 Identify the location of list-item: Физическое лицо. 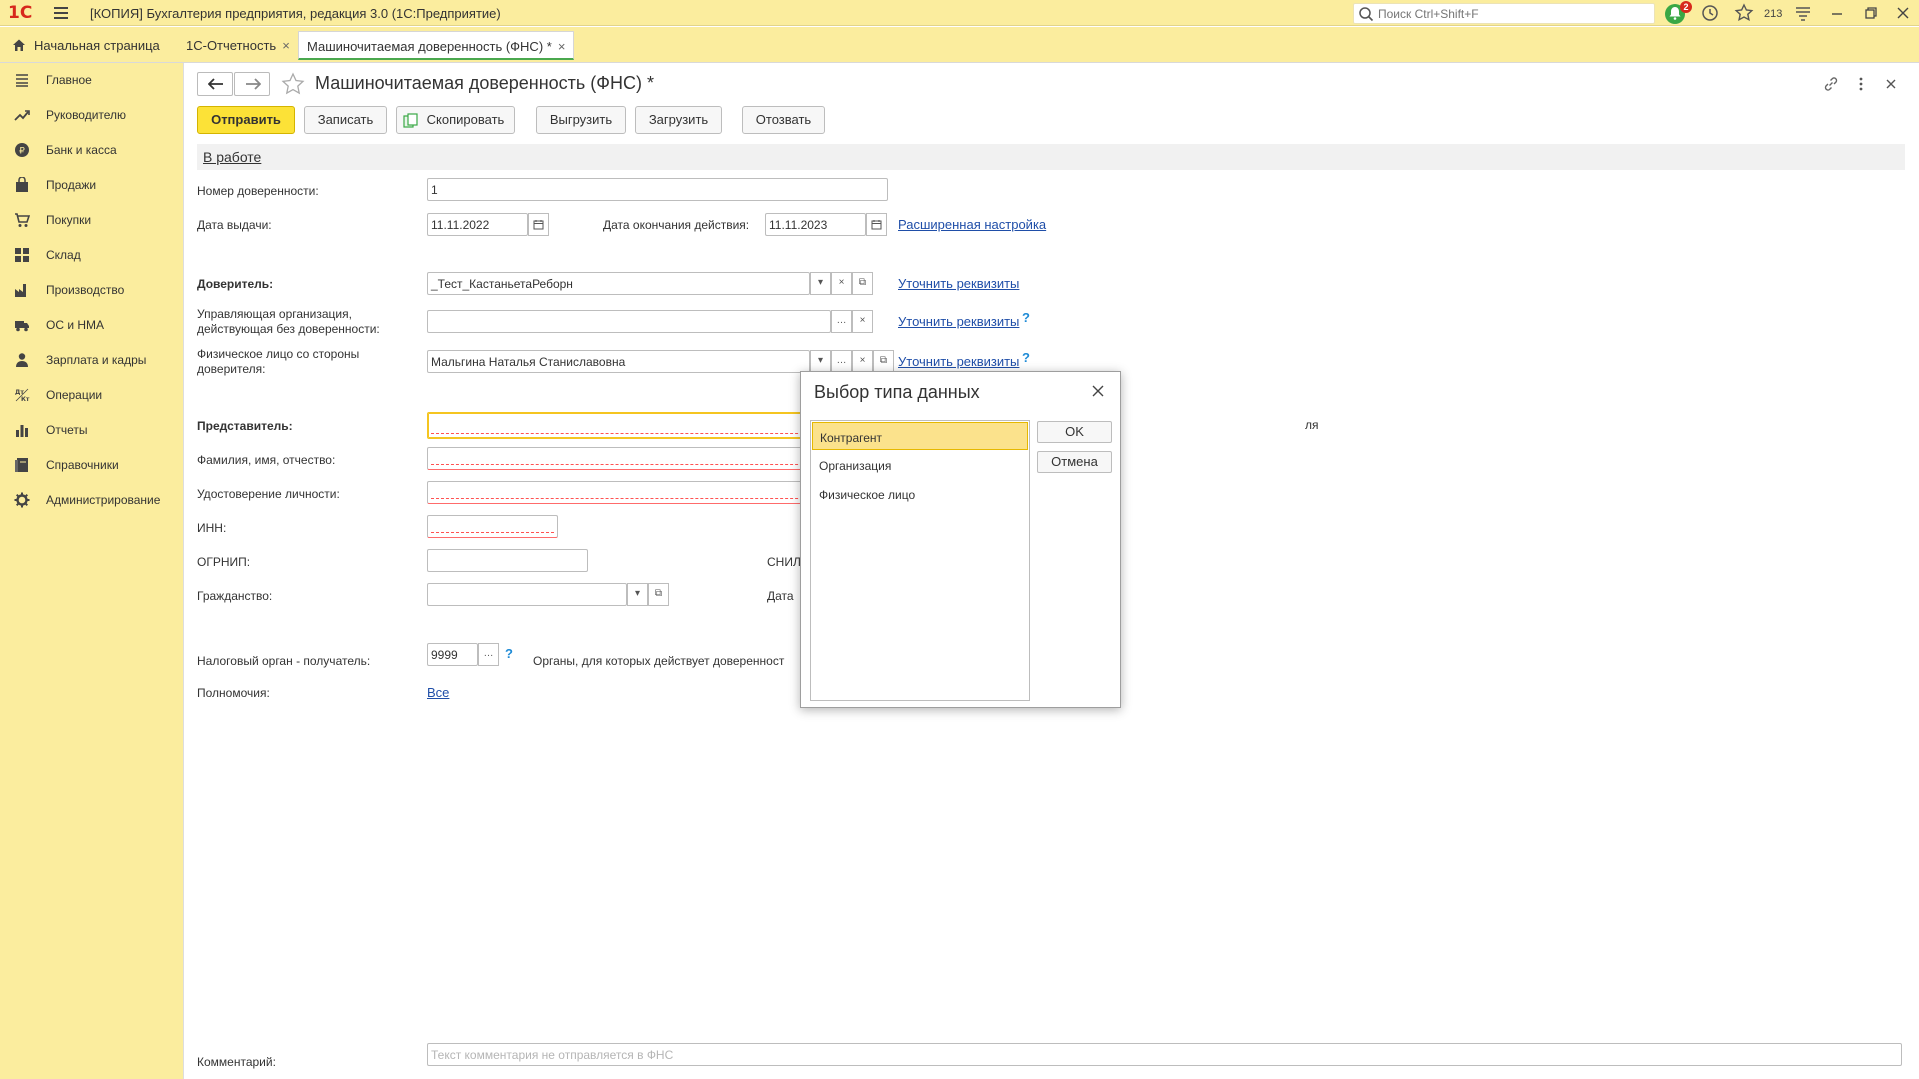
(920, 494).